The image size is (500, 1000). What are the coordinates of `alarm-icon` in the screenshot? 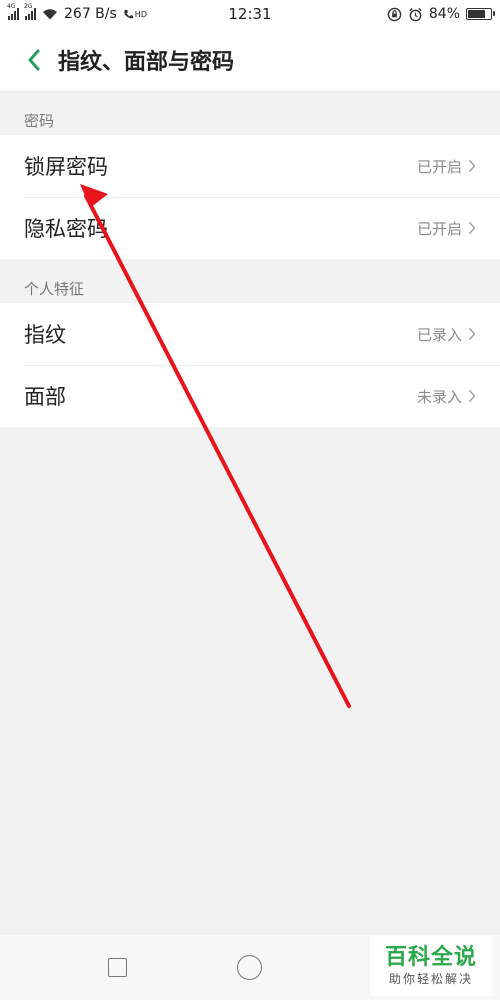 It's located at (415, 14).